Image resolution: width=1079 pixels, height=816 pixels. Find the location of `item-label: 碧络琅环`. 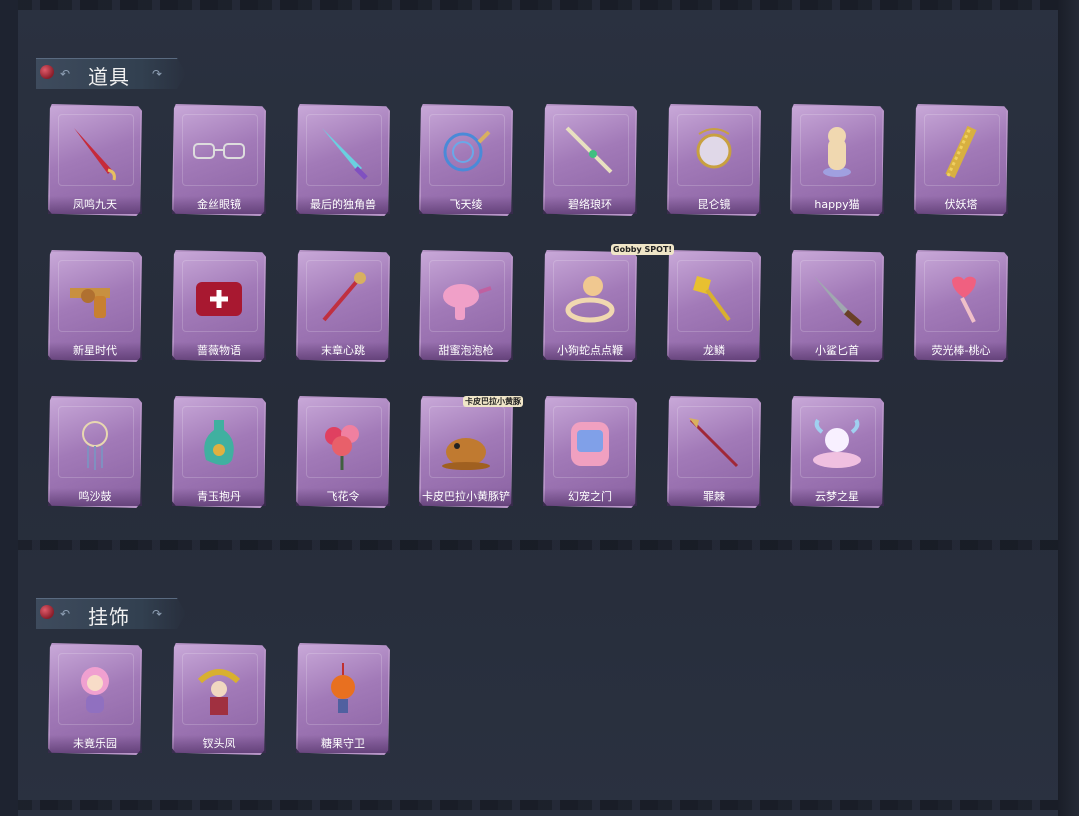

item-label: 碧络琅环 is located at coordinates (590, 205).